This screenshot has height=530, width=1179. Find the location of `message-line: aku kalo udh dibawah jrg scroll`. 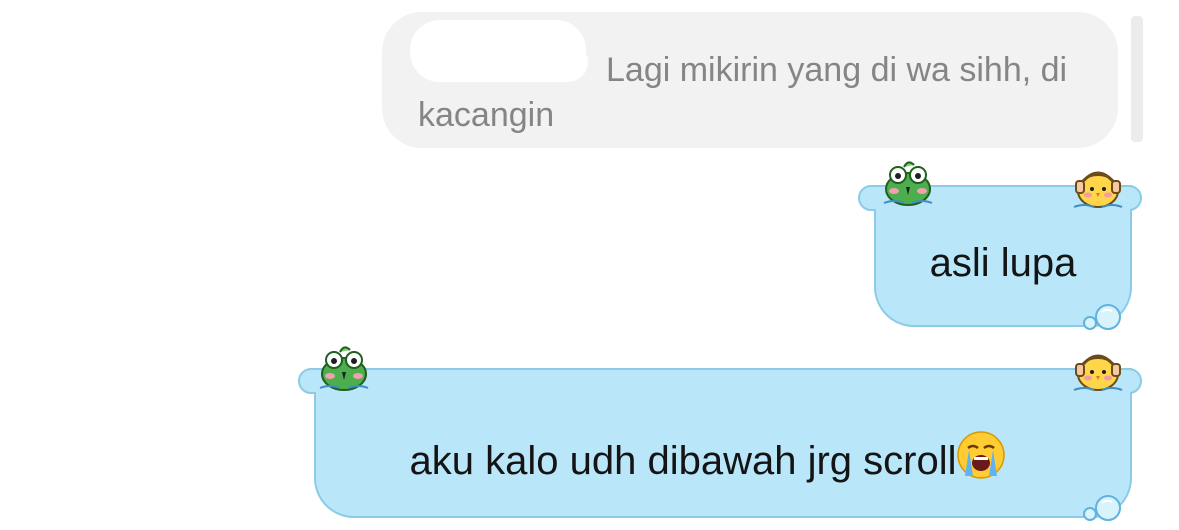

message-line: aku kalo udh dibawah jrg scroll is located at coordinates (708, 457).